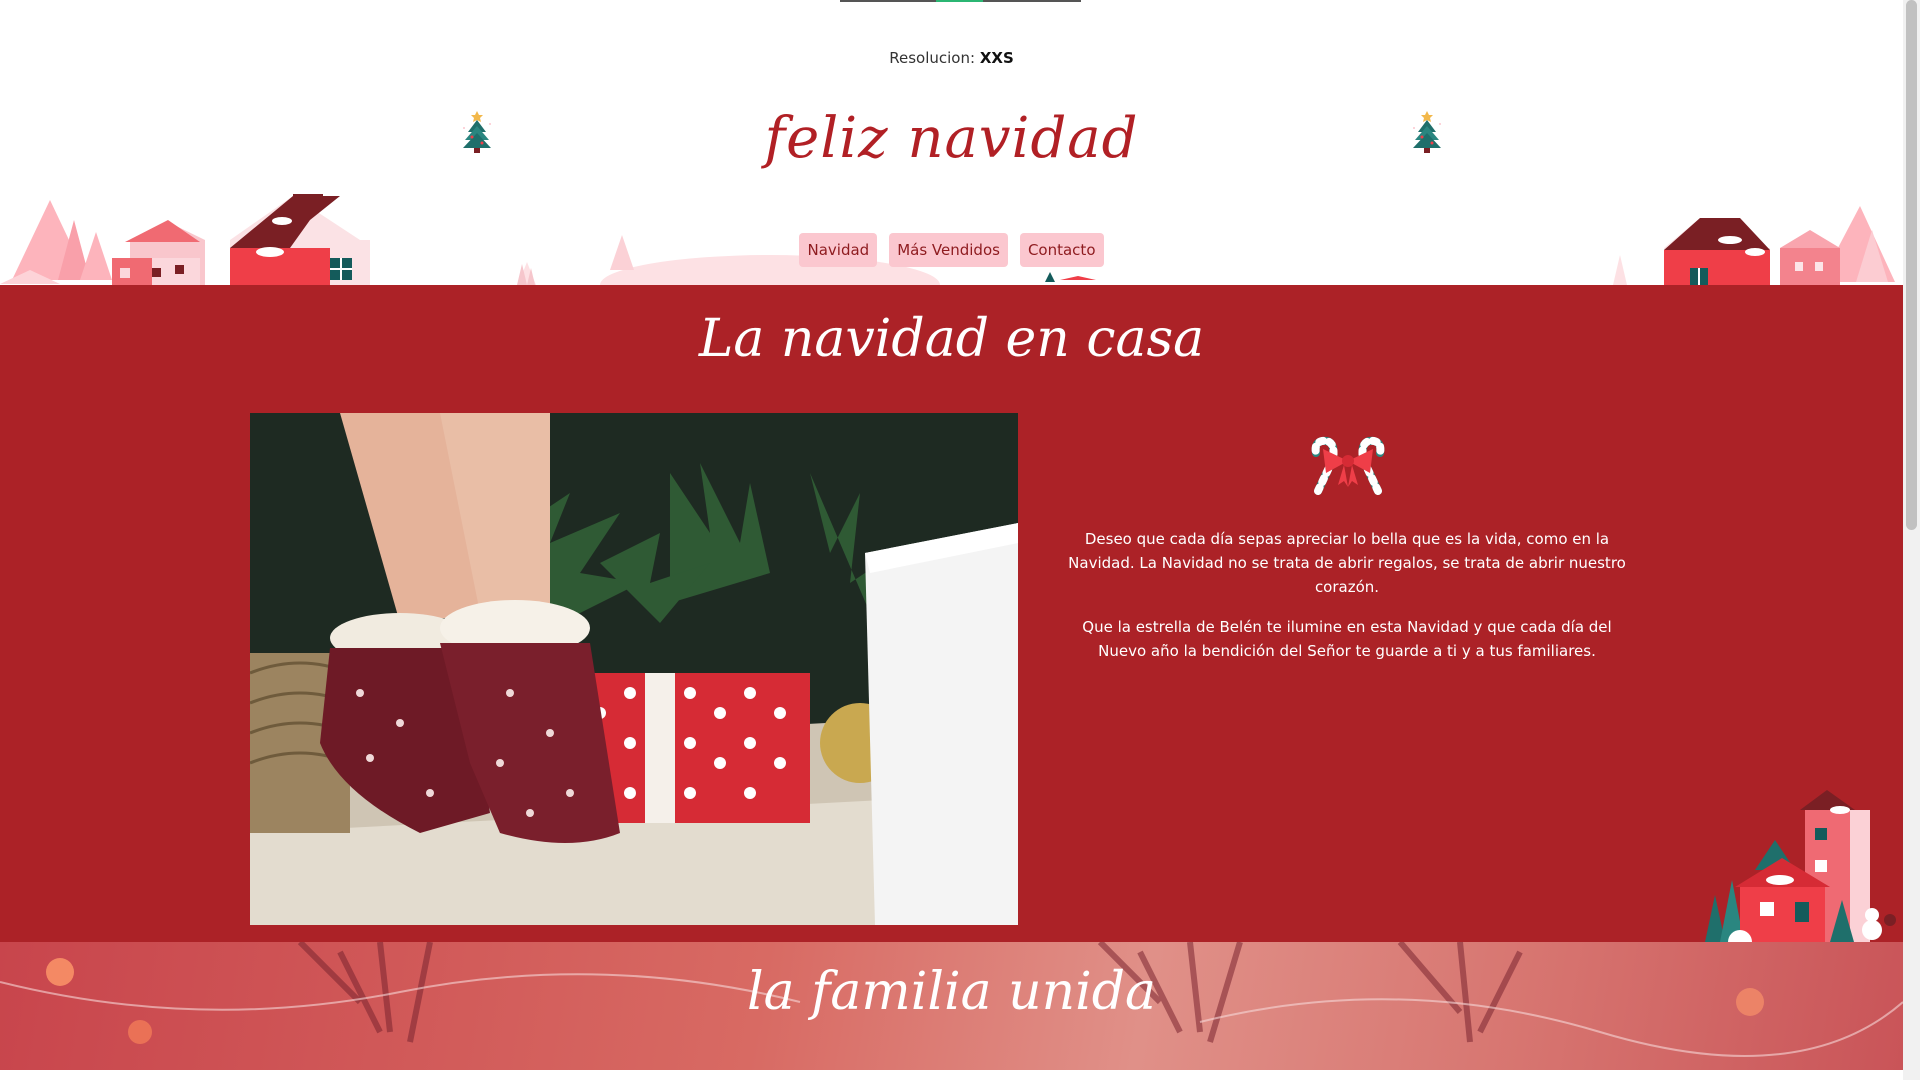  I want to click on house-illustration, so click(1800, 866).